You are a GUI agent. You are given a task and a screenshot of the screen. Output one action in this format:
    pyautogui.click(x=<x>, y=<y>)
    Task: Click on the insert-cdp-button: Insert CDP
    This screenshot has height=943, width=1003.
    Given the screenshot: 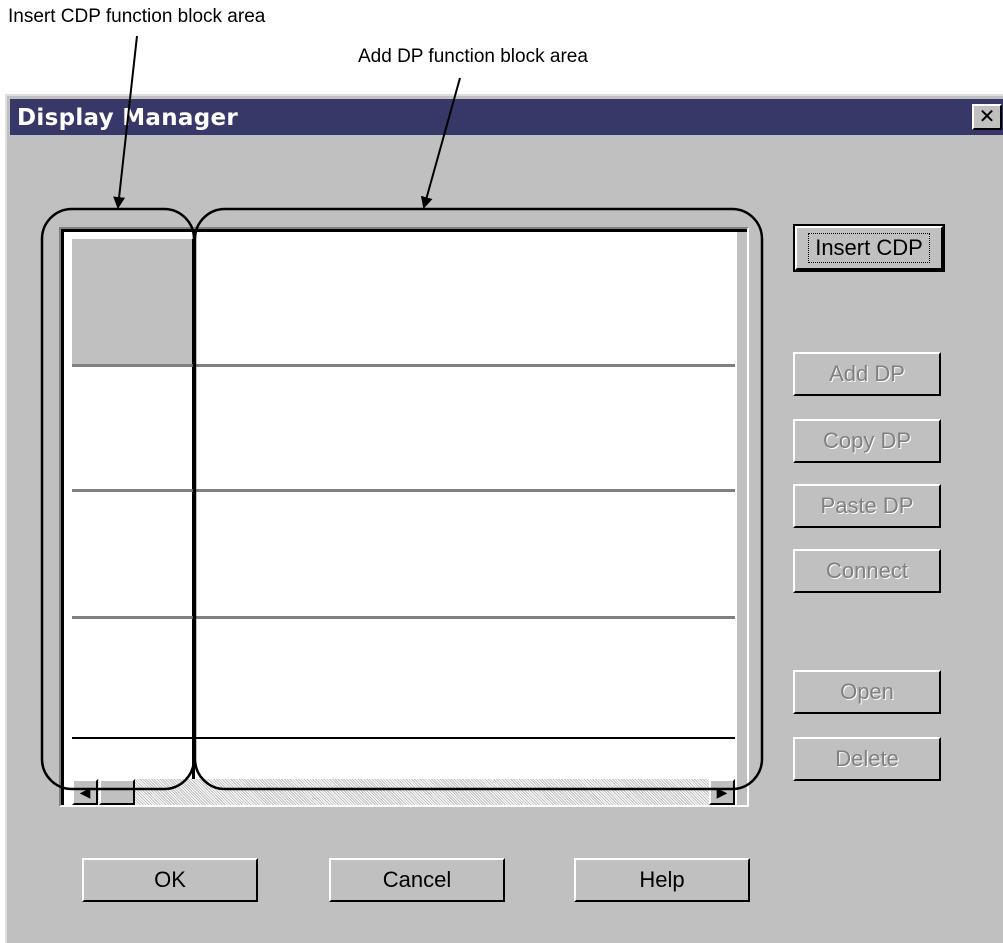 What is the action you would take?
    pyautogui.click(x=869, y=248)
    